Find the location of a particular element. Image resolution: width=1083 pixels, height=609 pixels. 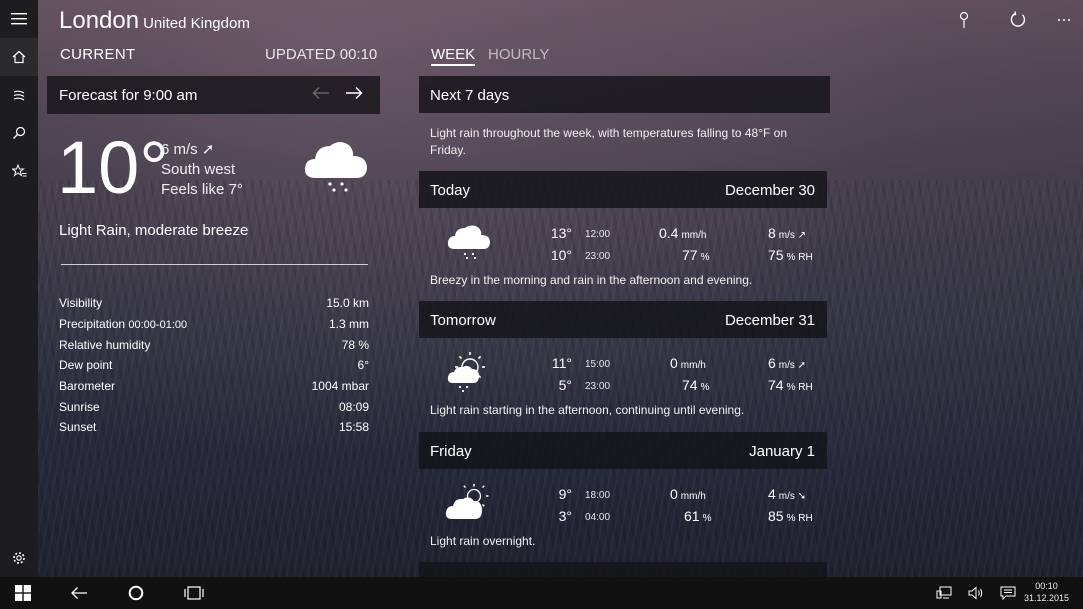

action-center-button is located at coordinates (1008, 593).